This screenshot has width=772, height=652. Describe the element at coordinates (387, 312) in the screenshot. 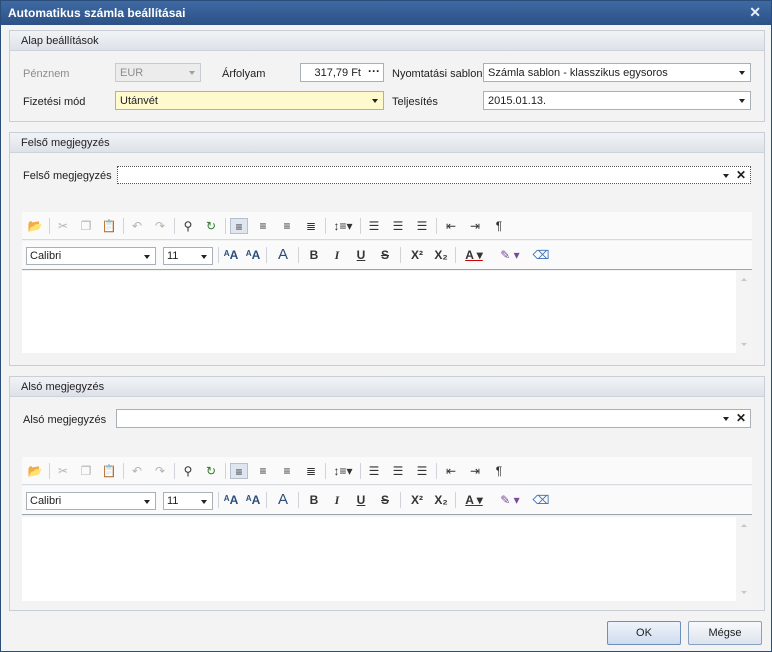

I see `top-note-editor` at that location.